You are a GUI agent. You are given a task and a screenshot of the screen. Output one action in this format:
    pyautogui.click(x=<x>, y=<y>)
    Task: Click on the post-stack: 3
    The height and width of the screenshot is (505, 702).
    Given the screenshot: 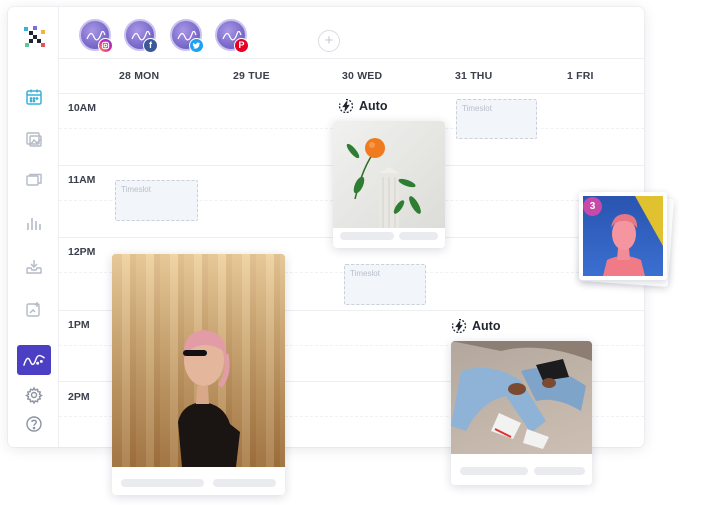 What is the action you would take?
    pyautogui.click(x=625, y=237)
    